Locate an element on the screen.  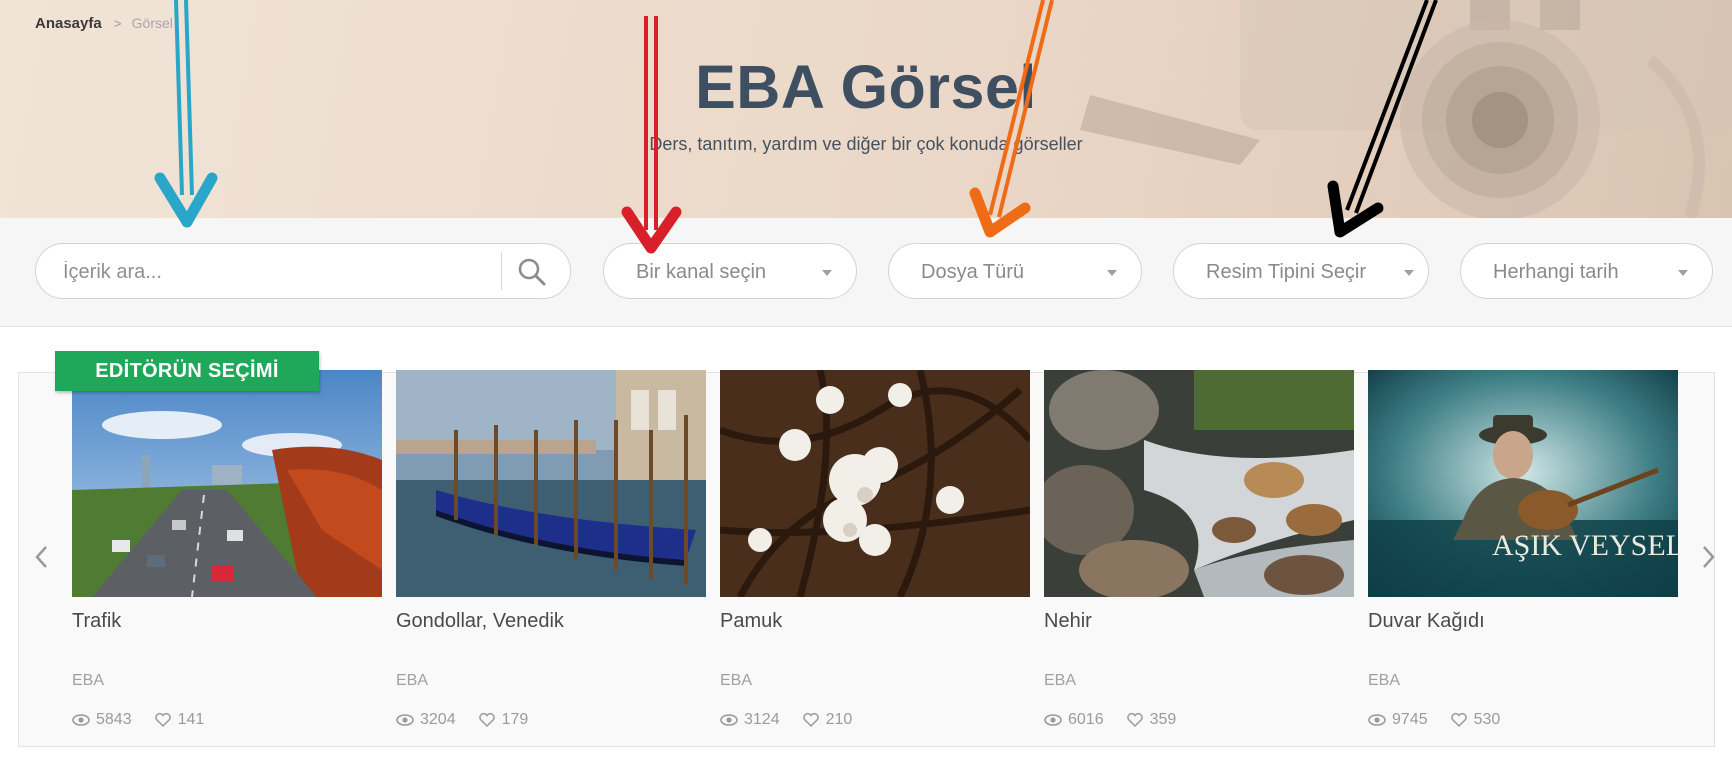
content-card: Pamuk EBA 3124 210 is located at coordinates (875, 560).